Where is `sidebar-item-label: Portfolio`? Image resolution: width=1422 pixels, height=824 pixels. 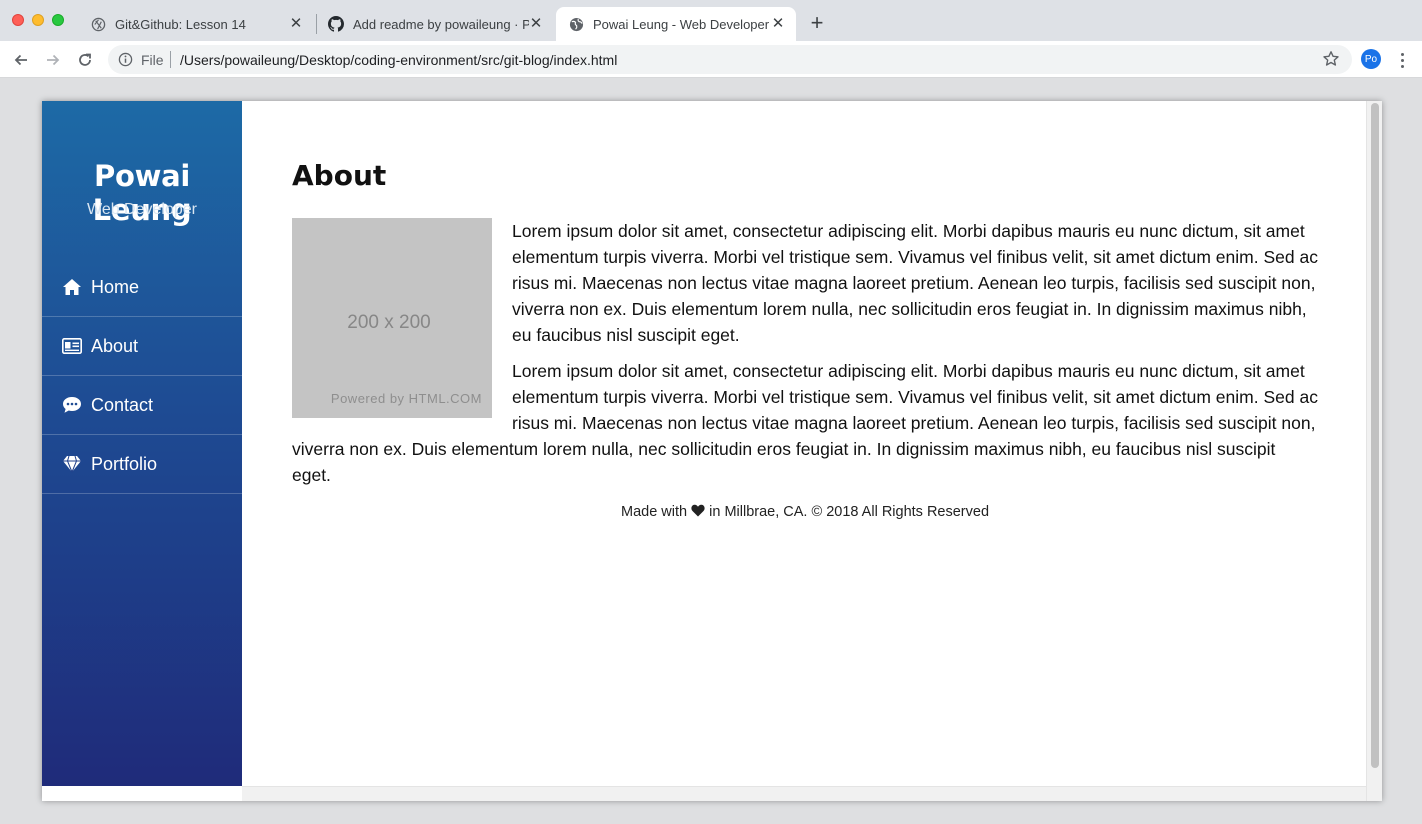
sidebar-item-label: Portfolio is located at coordinates (124, 463).